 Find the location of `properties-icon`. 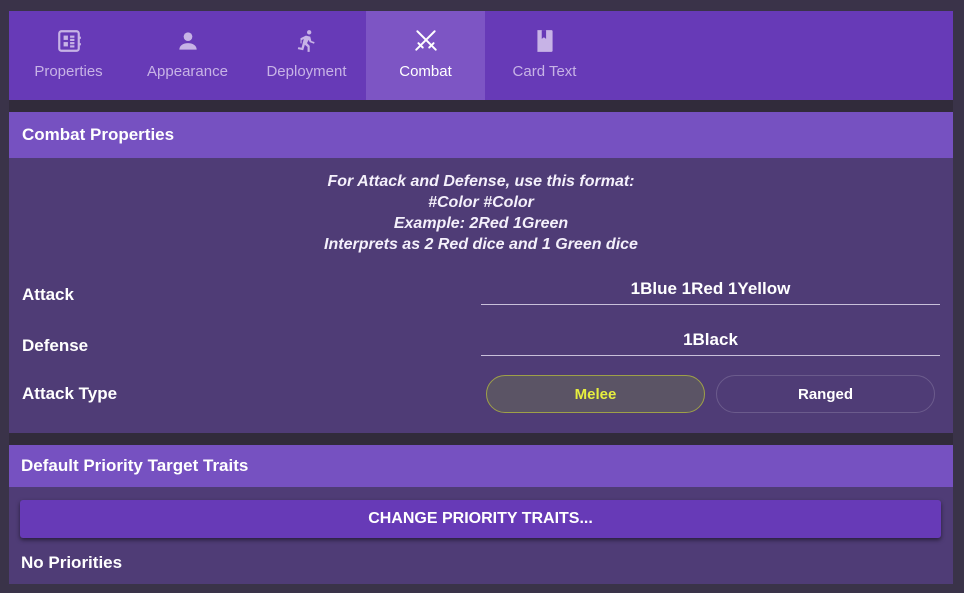

properties-icon is located at coordinates (69, 41).